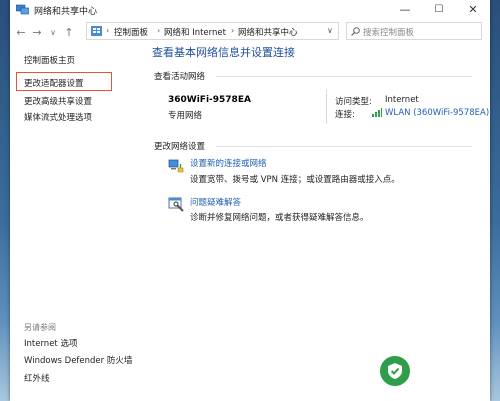  Describe the element at coordinates (405, 9) in the screenshot. I see `minimize-button: —` at that location.